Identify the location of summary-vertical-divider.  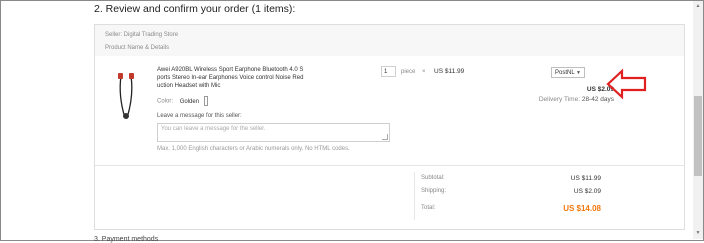
(414, 196).